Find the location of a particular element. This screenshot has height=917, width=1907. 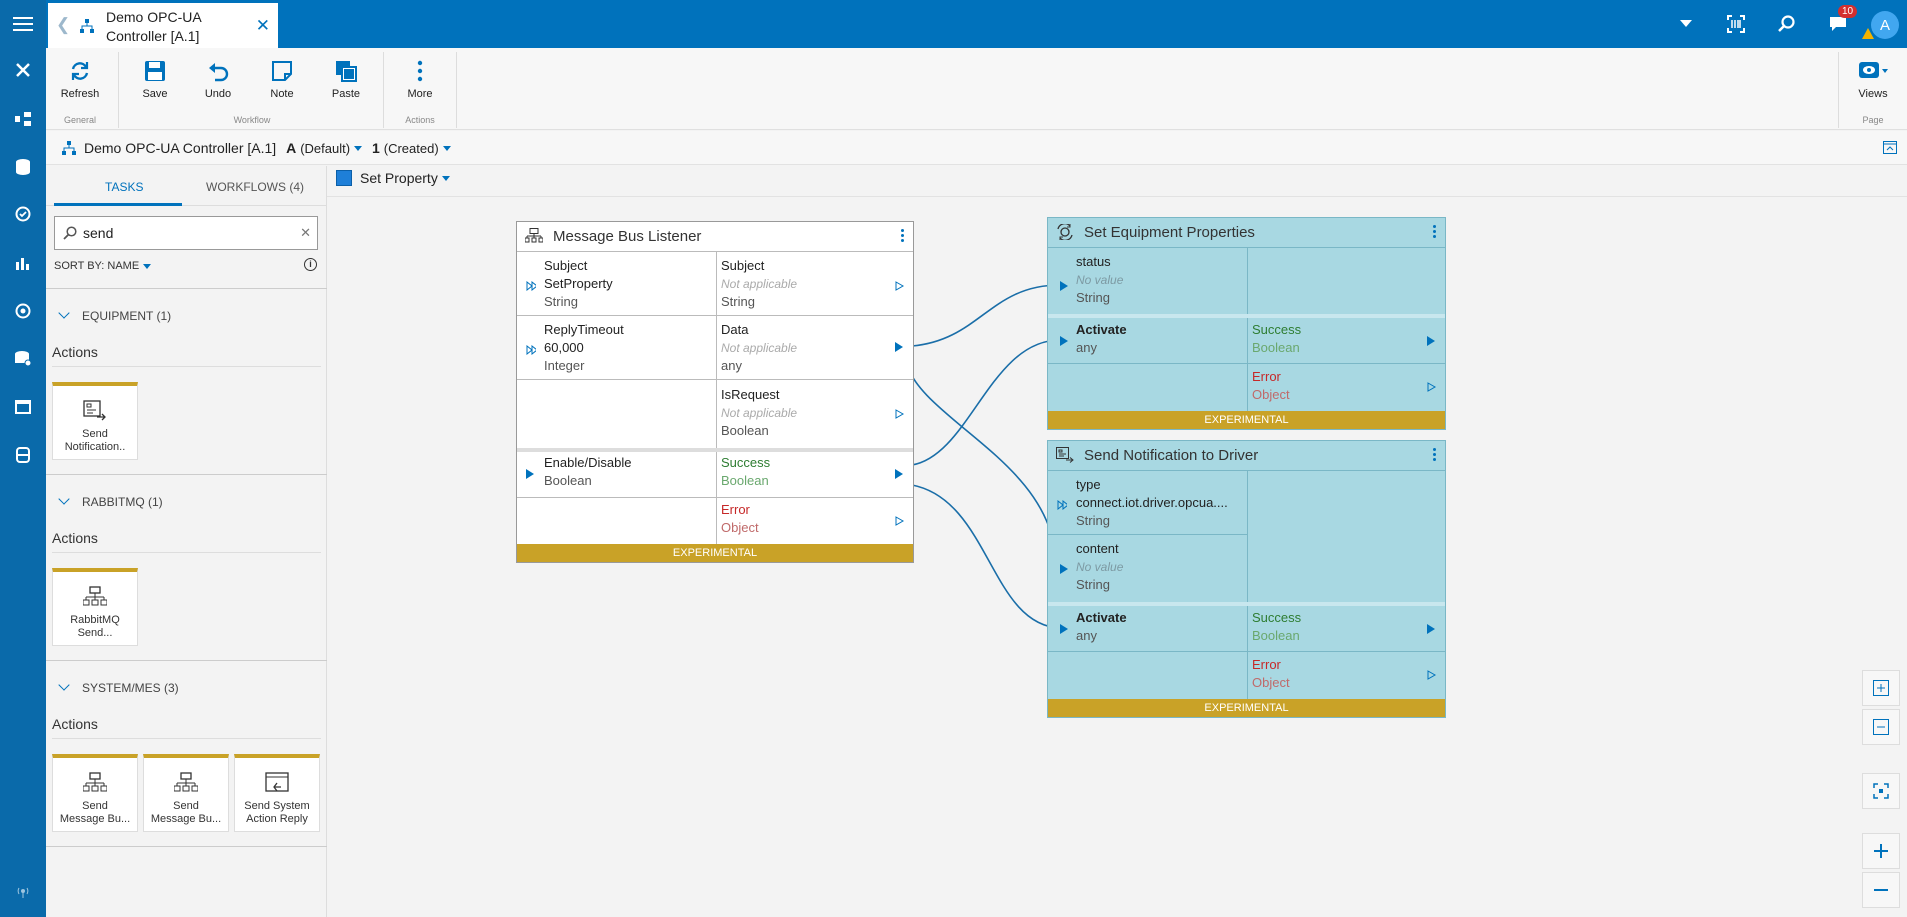

node-header: Send Notification to Driver is located at coordinates (1246, 455).